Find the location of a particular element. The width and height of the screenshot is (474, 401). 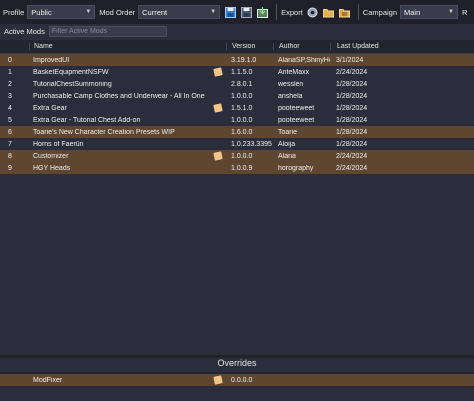

mod-index: 5 is located at coordinates (10, 120).